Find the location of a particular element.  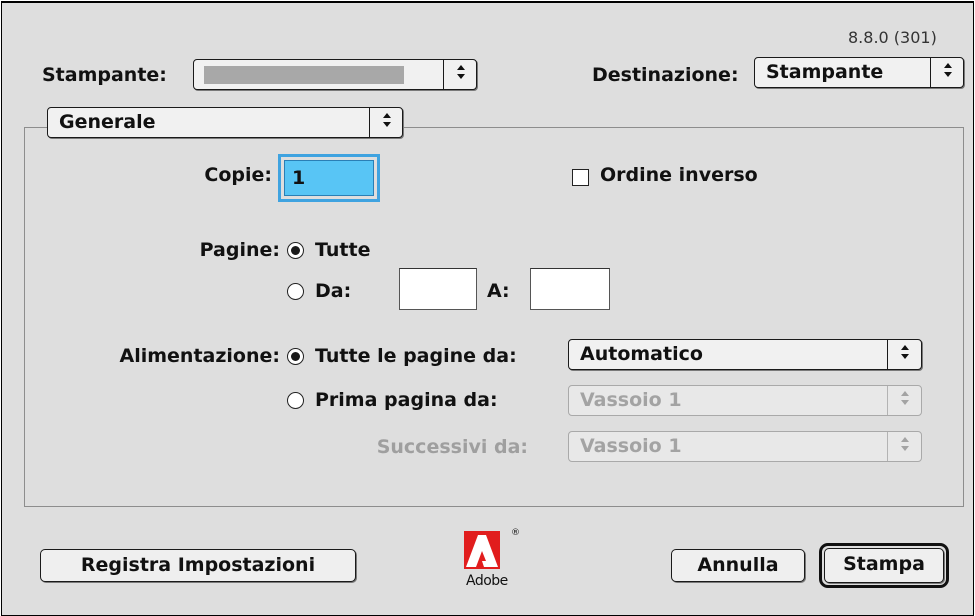

pages-range-radio is located at coordinates (295, 291).